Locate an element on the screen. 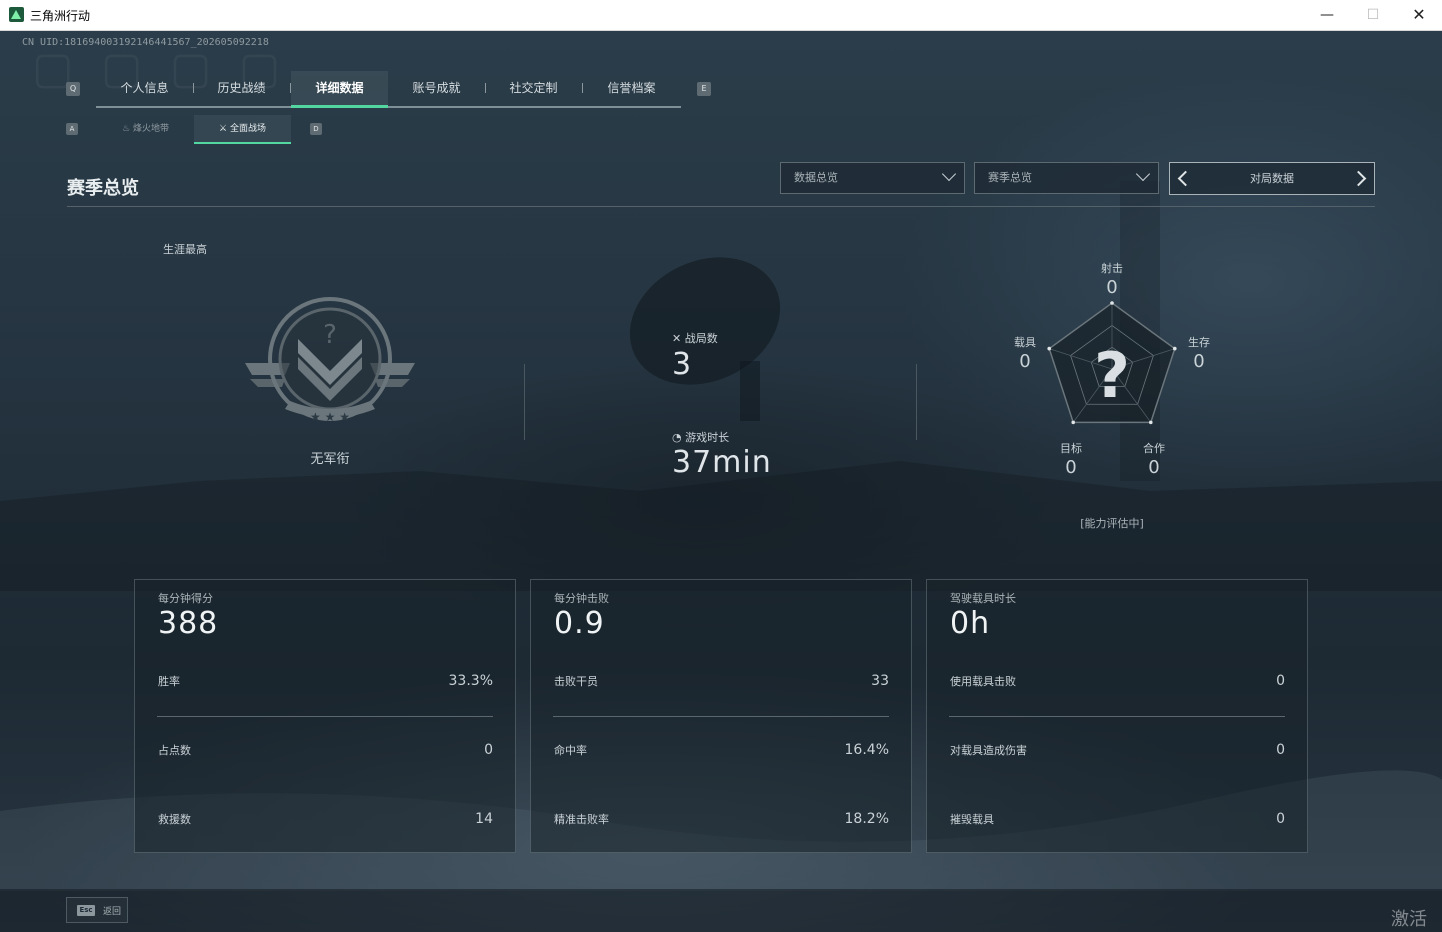 The width and height of the screenshot is (1442, 932). close-button: ✕ is located at coordinates (1419, 15).